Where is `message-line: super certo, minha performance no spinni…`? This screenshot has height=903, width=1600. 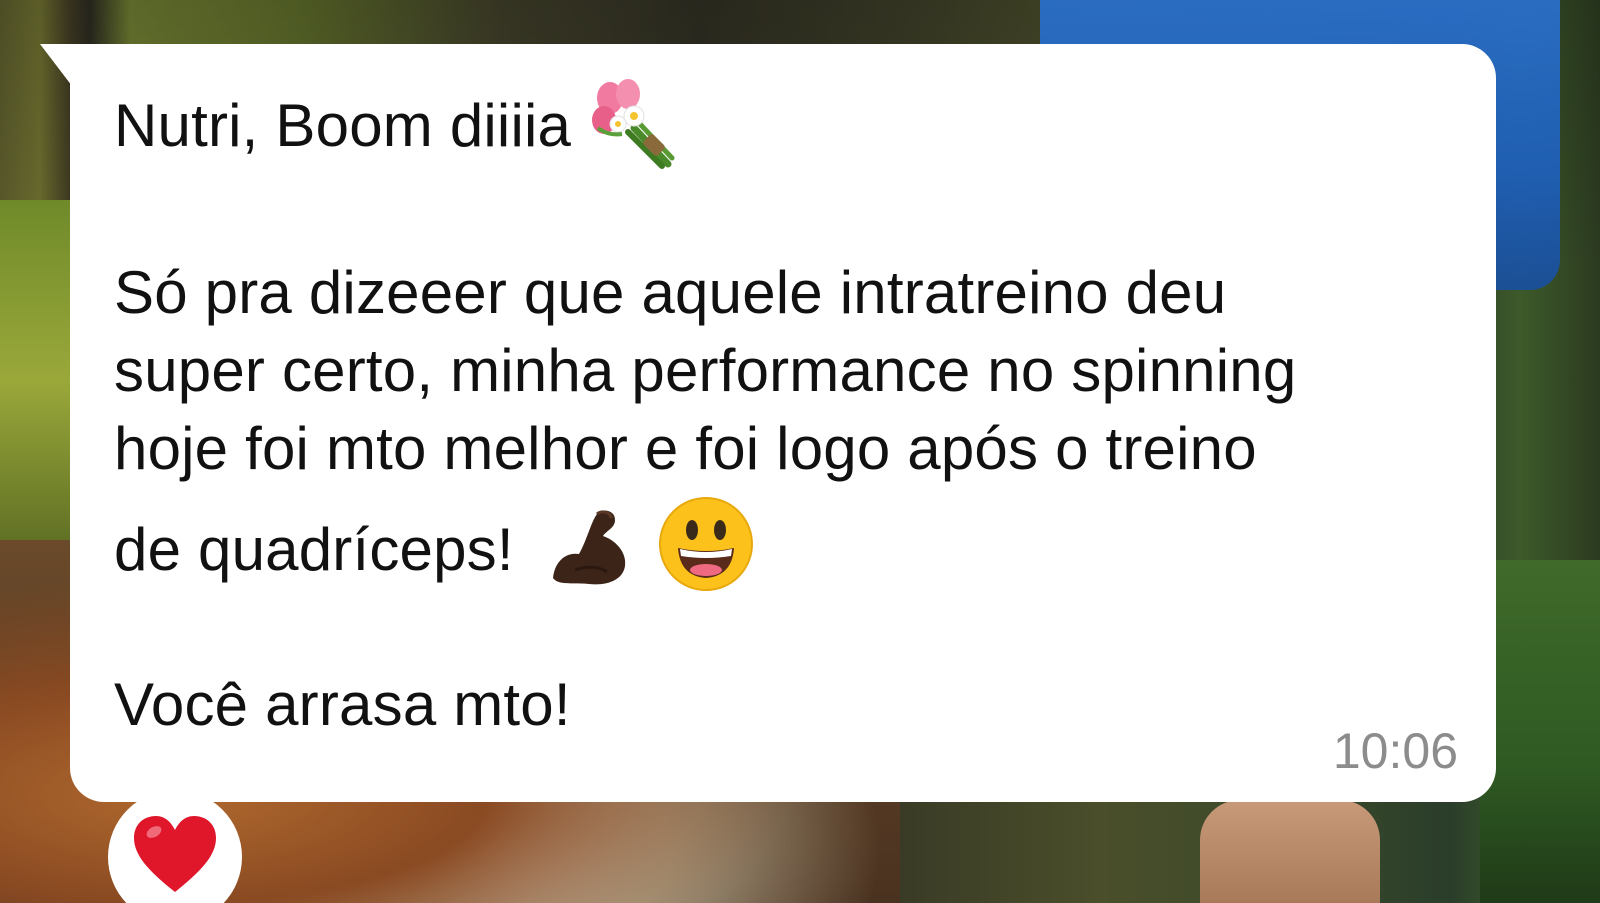 message-line: super certo, minha performance no spinni… is located at coordinates (705, 370).